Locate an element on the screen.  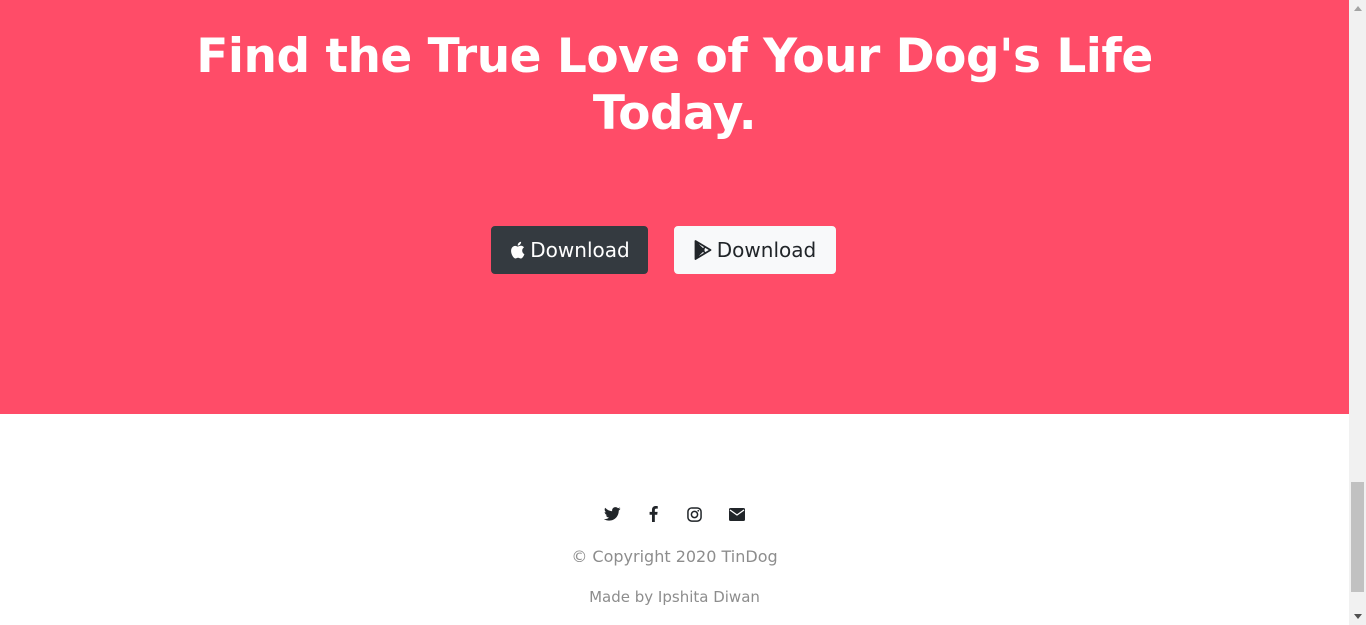
apple-download-button: Download is located at coordinates (569, 250).